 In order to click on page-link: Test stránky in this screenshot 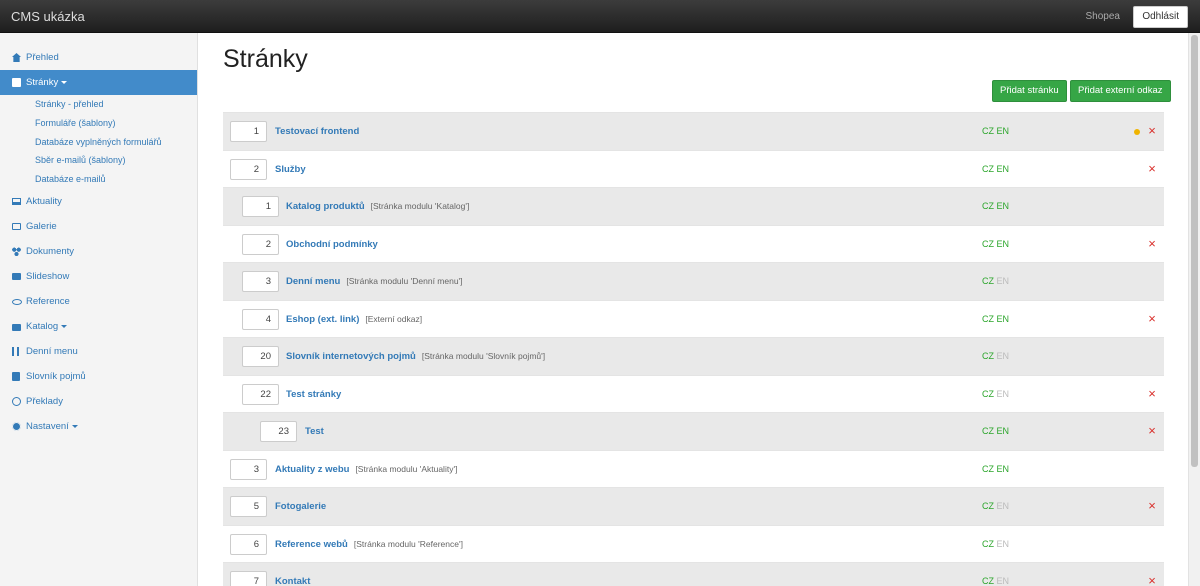, I will do `click(313, 394)`.